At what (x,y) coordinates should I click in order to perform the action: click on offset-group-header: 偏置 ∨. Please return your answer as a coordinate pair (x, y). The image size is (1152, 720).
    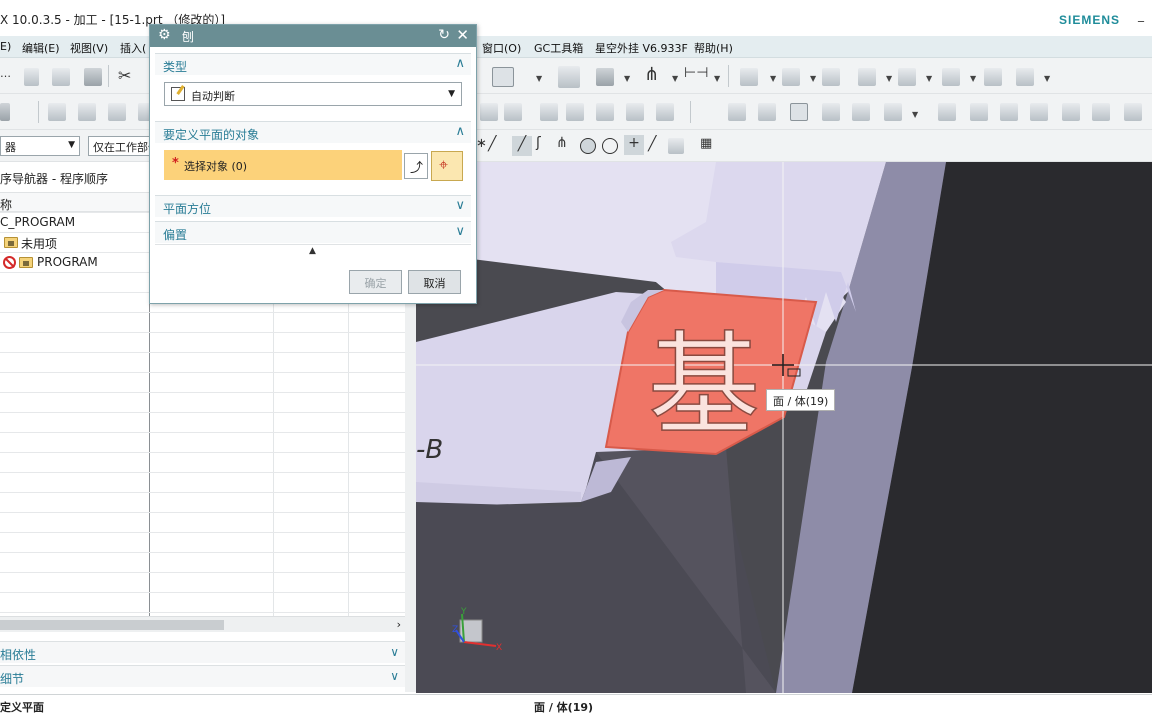
    Looking at the image, I should click on (313, 232).